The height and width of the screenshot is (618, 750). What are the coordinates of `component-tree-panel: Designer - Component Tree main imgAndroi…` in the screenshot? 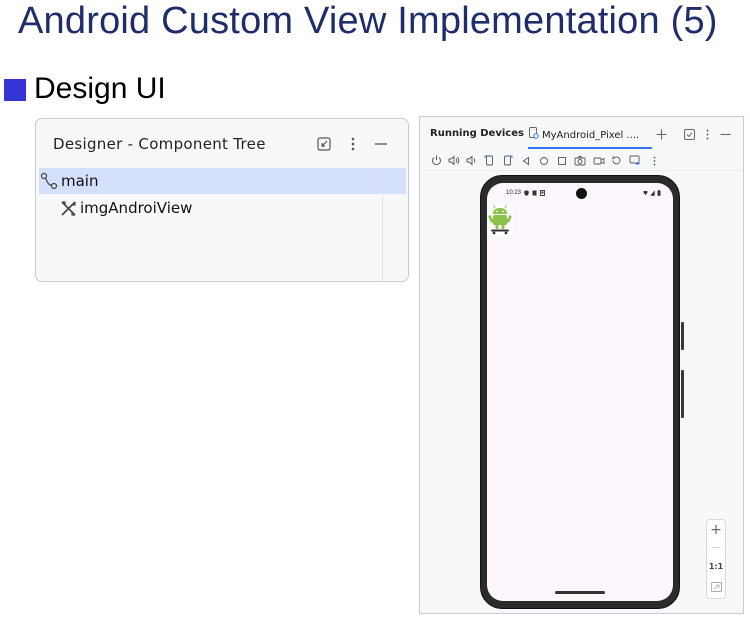 It's located at (222, 200).